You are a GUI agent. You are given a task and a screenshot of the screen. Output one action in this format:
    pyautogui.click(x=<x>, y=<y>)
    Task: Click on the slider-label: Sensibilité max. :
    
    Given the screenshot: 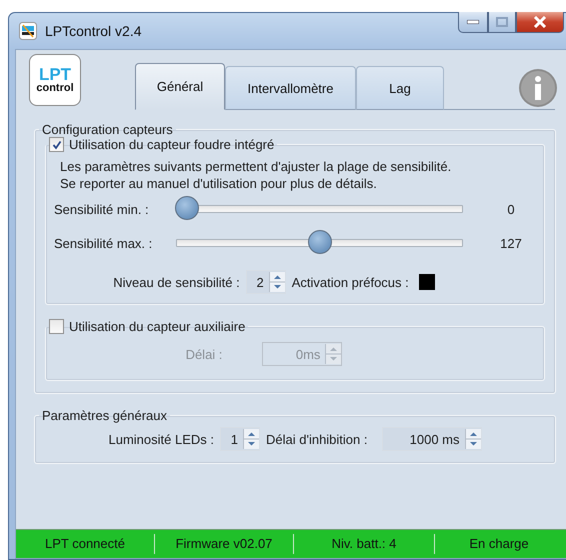 What is the action you would take?
    pyautogui.click(x=104, y=243)
    